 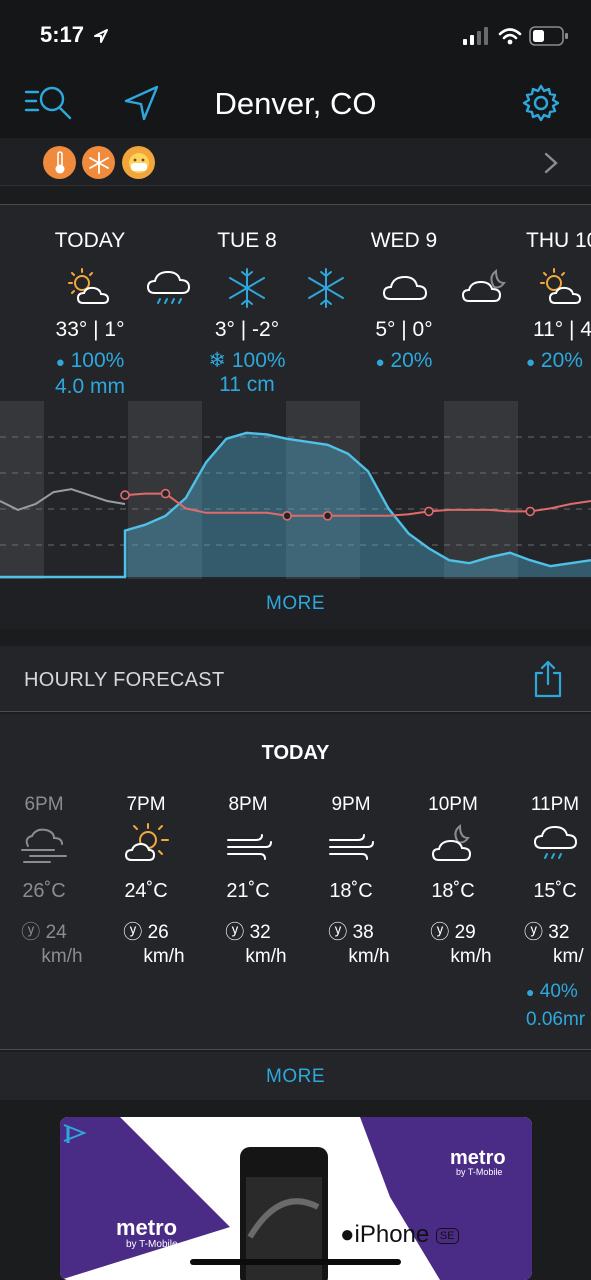 I want to click on day-precip-amount: 11 cm, so click(x=247, y=384).